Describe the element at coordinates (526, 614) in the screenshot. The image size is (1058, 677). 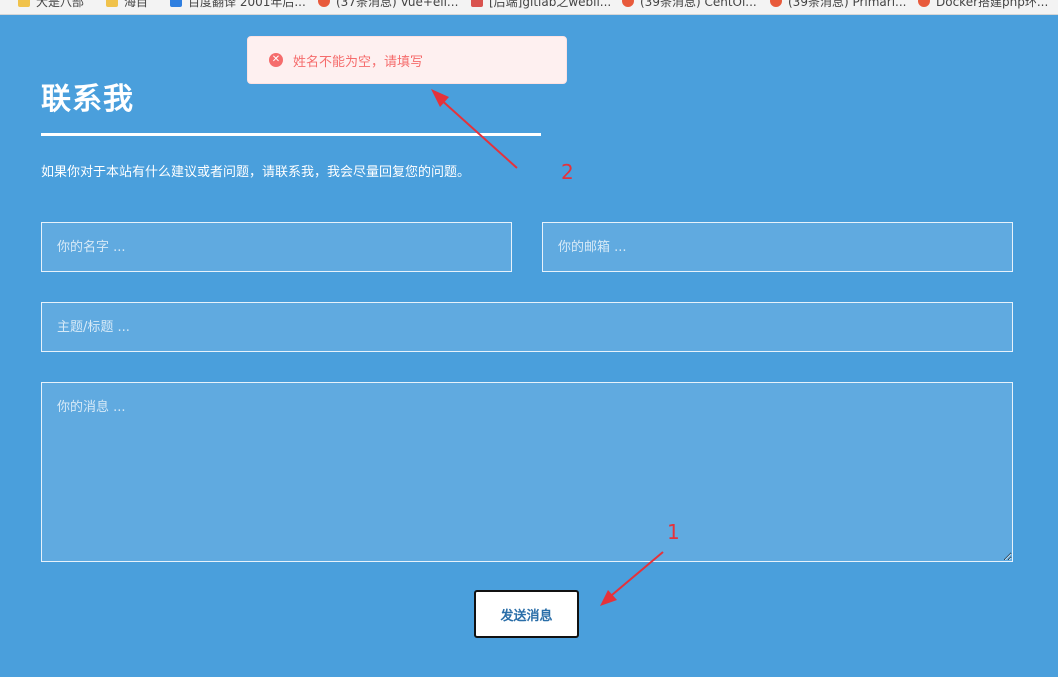
I see `send-message-button: 发送消息` at that location.